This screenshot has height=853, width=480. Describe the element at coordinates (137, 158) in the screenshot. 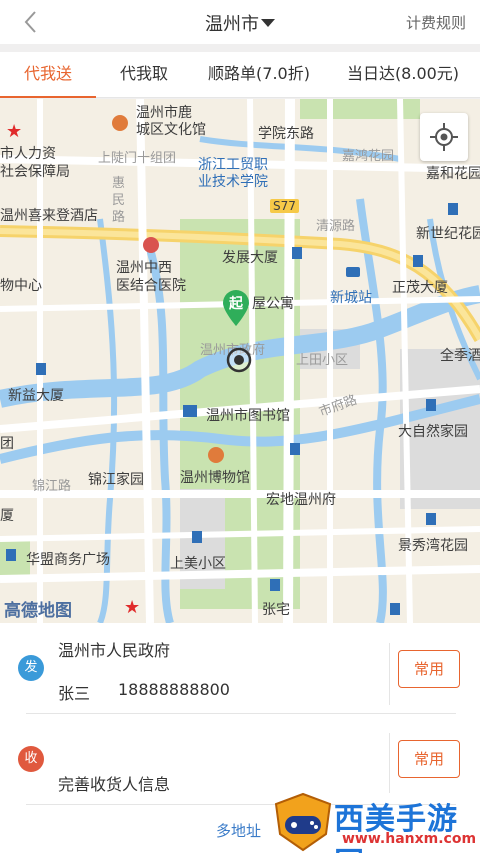

I see `map-label-shangtang: 上陡门十组团` at that location.